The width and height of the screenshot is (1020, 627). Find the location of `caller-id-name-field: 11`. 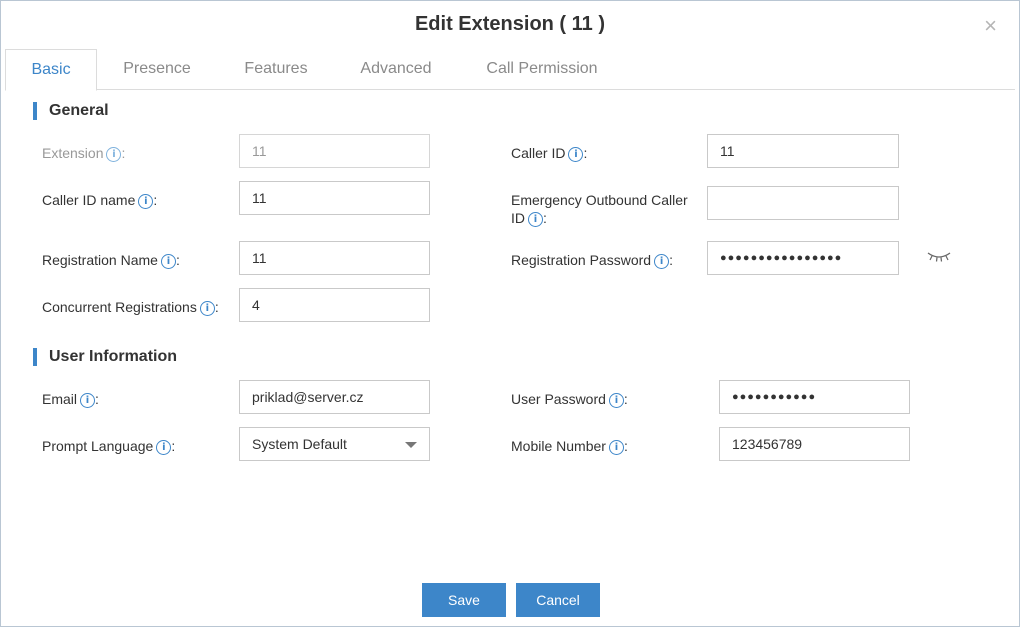

caller-id-name-field: 11 is located at coordinates (334, 198).